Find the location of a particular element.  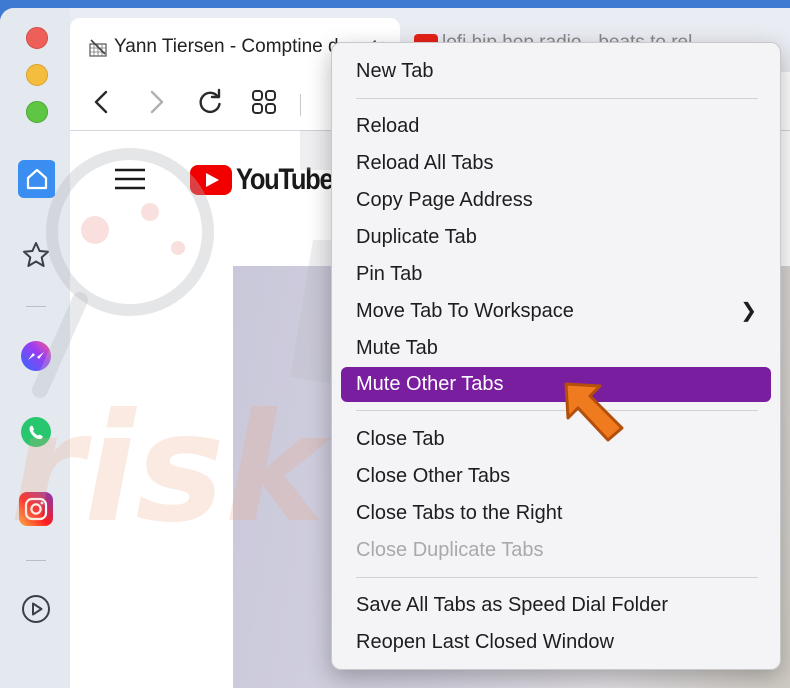

menu-item-copy-page-address: Copy Page Address is located at coordinates (556, 200).